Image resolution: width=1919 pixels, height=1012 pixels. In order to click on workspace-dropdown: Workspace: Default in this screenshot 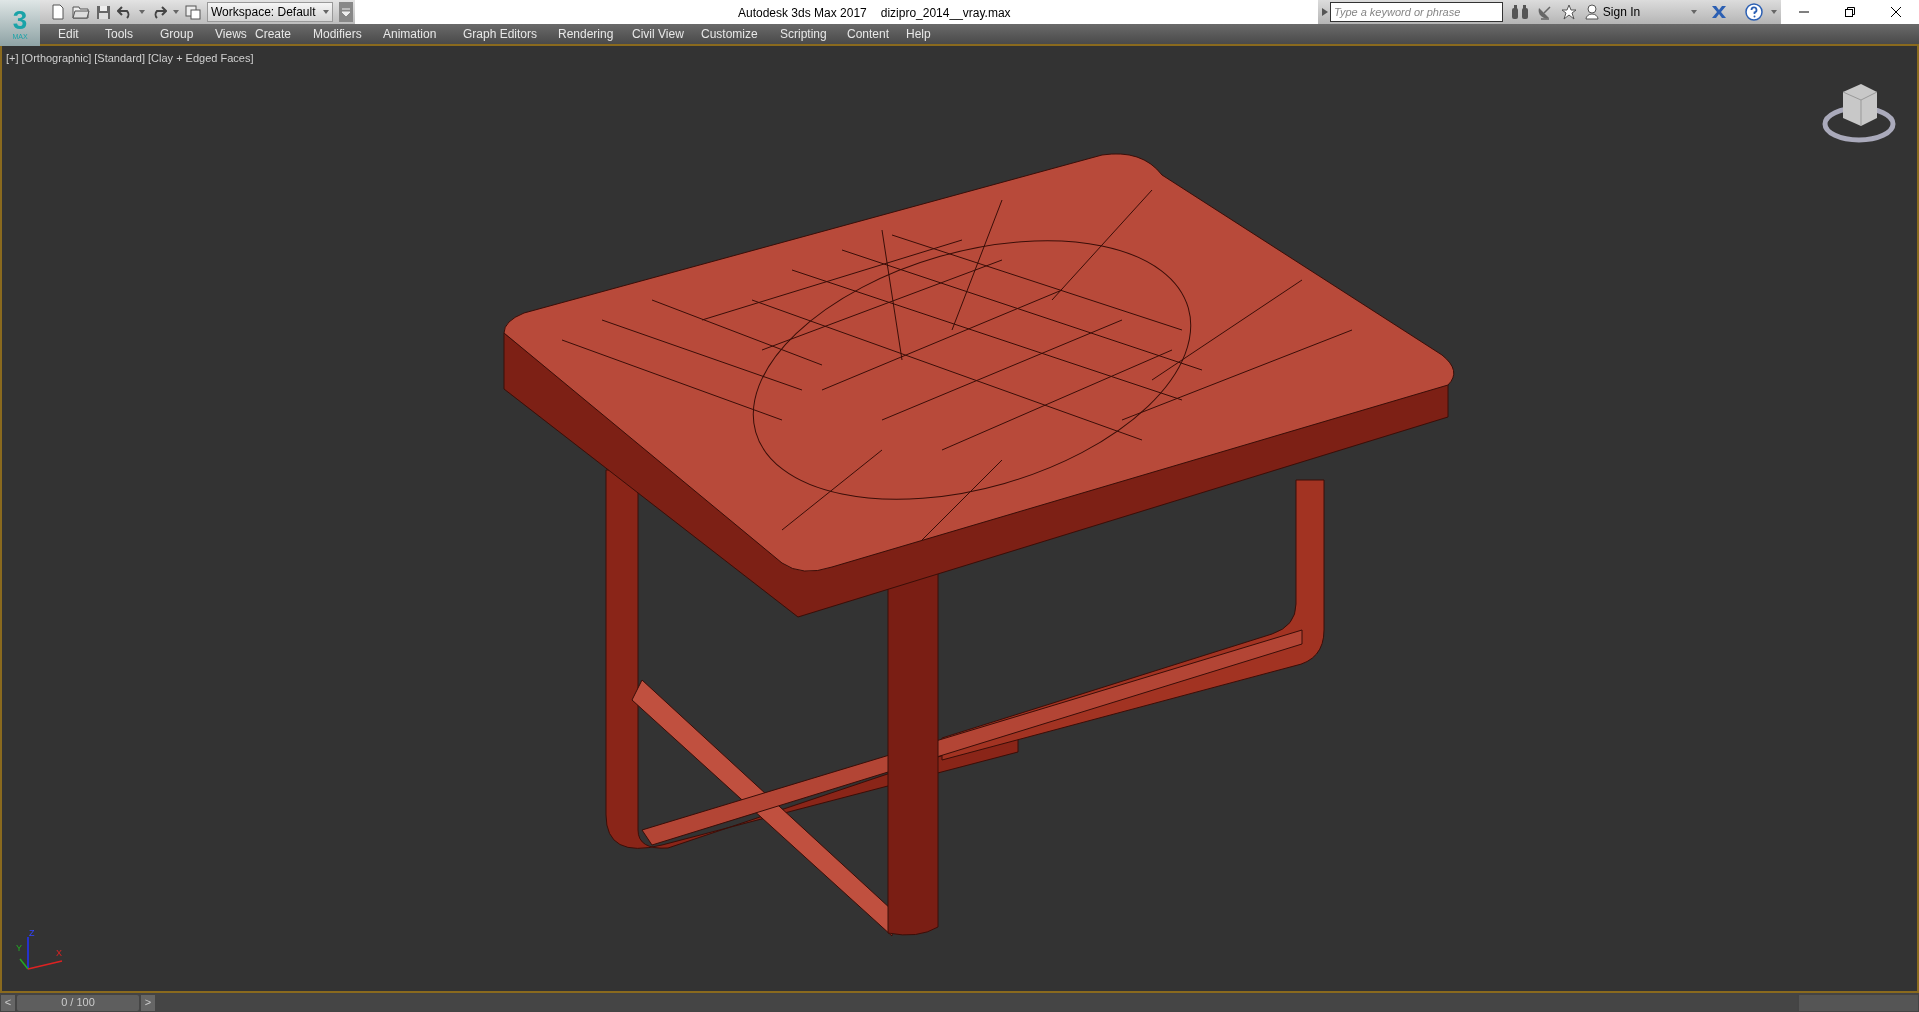, I will do `click(270, 12)`.